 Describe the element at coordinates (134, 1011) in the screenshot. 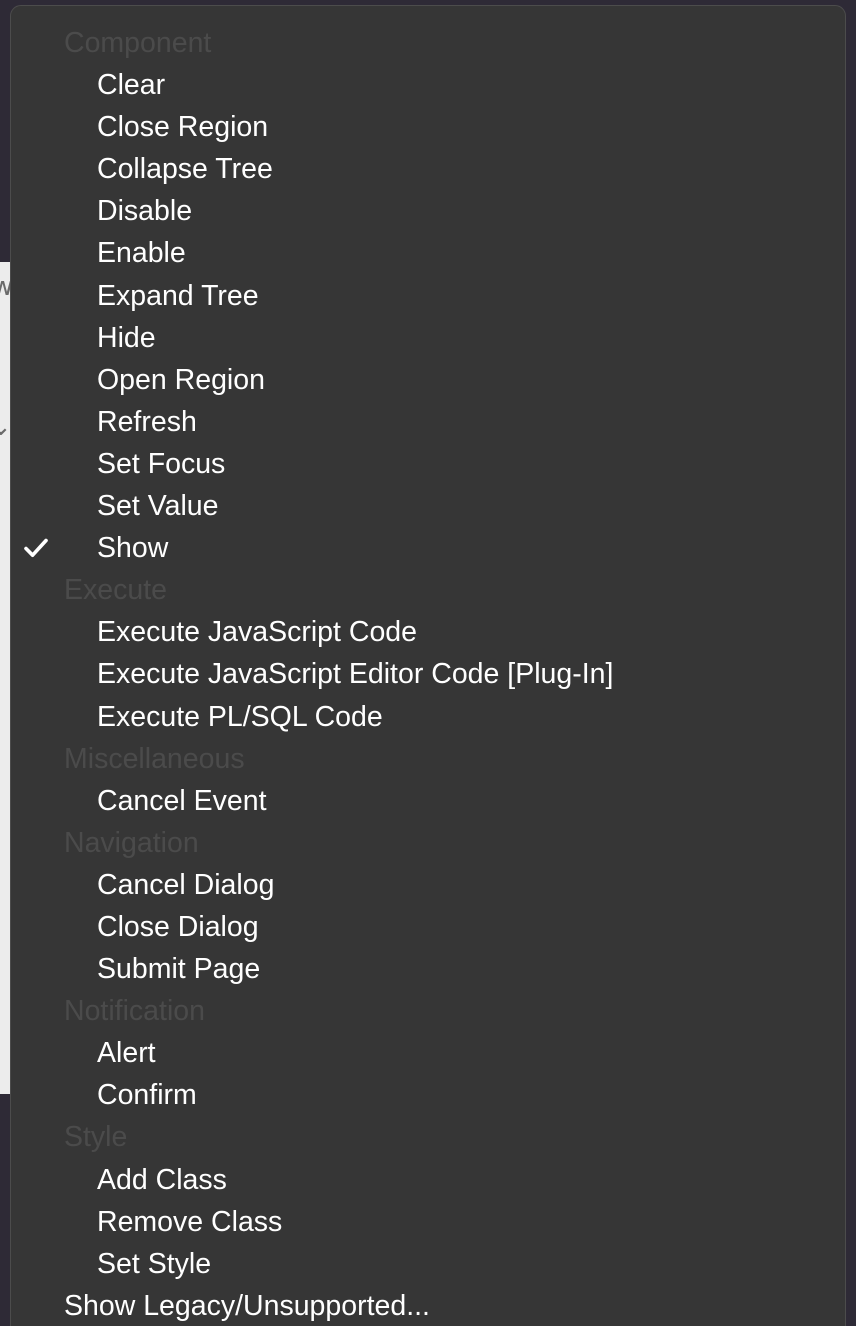

I see `group-header-notification: Notification` at that location.